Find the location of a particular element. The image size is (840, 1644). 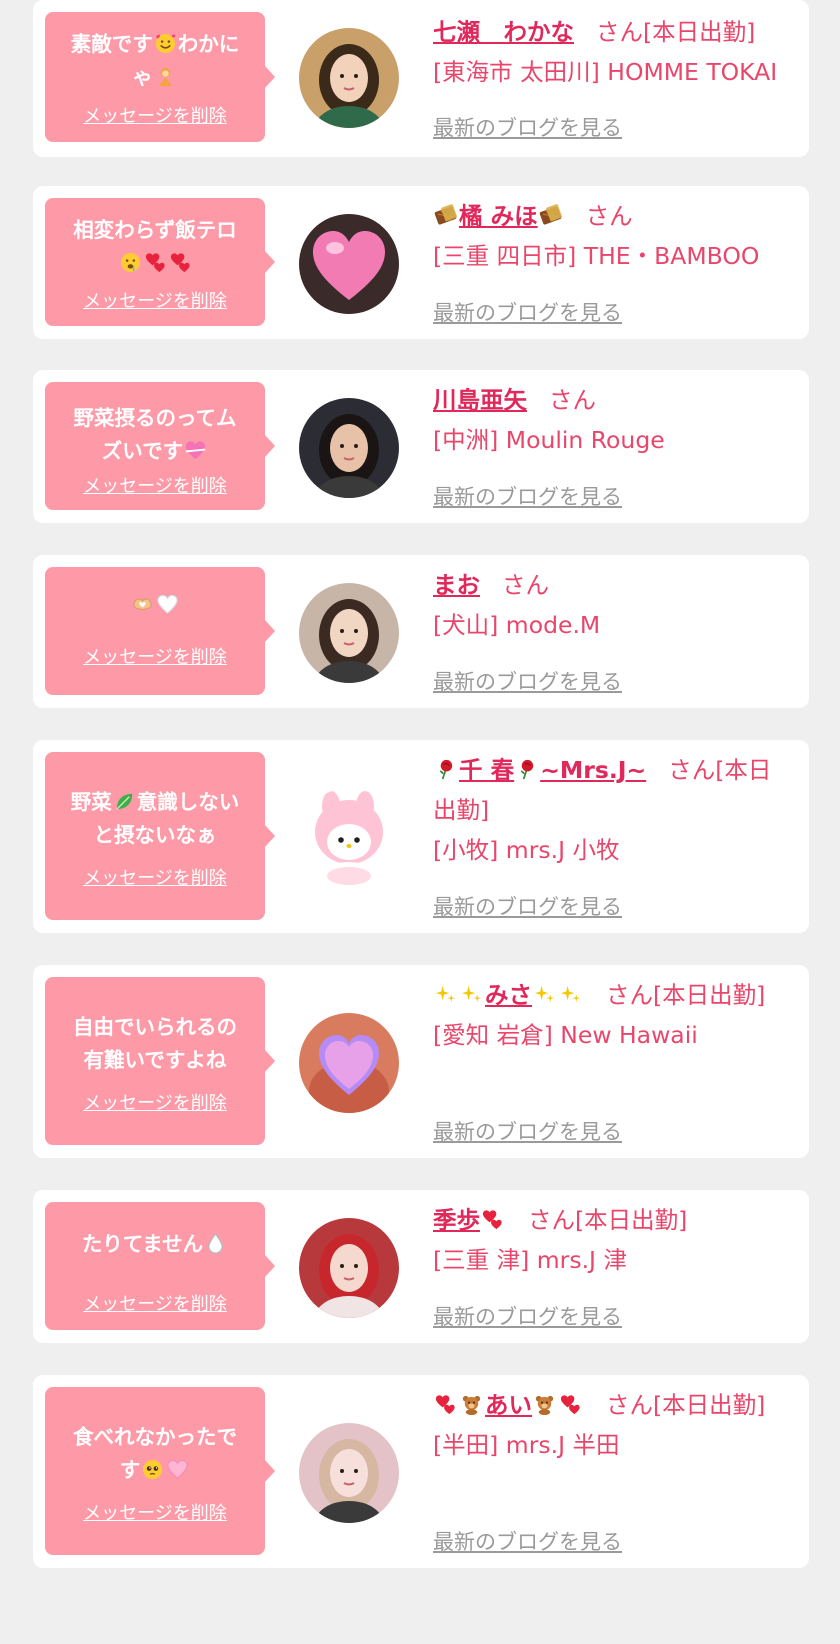

cast-name-link: あい is located at coordinates (508, 1405).